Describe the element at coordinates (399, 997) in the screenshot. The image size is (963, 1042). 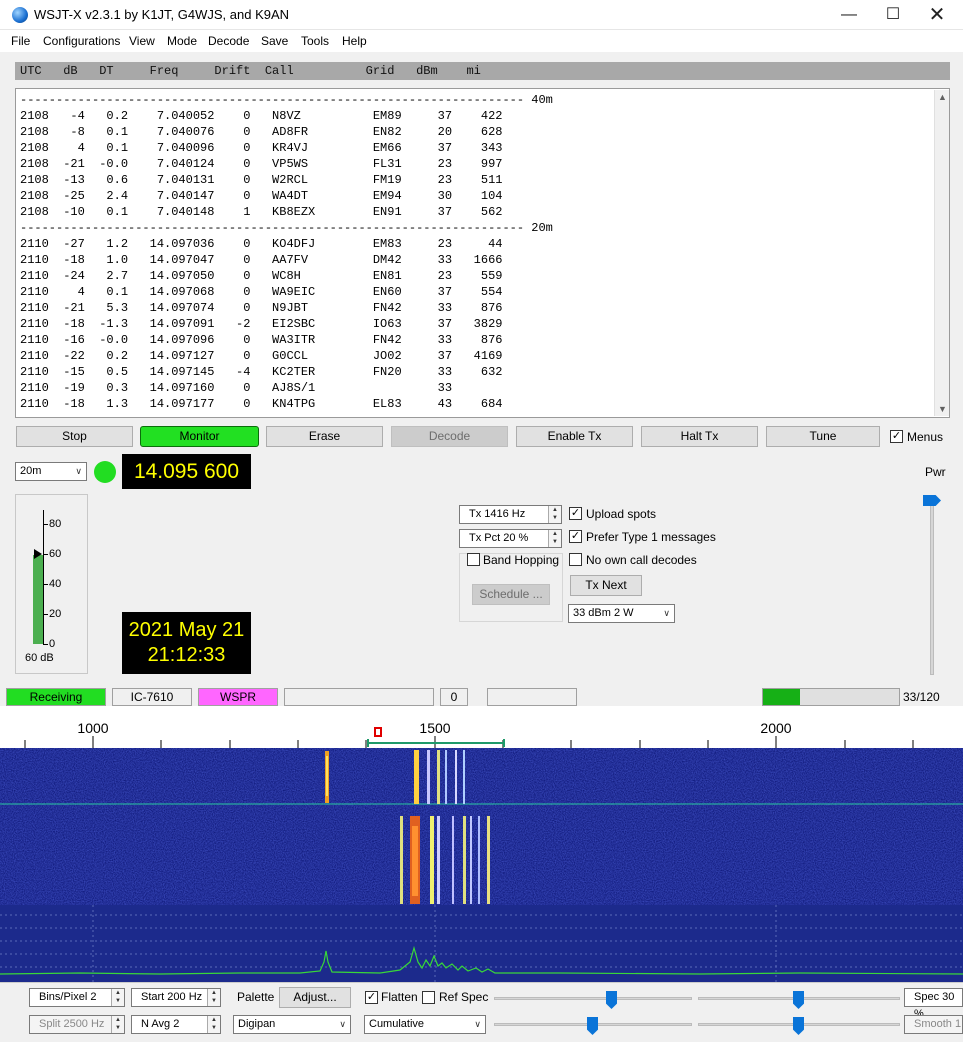
I see `flatten-label: Flatten` at that location.